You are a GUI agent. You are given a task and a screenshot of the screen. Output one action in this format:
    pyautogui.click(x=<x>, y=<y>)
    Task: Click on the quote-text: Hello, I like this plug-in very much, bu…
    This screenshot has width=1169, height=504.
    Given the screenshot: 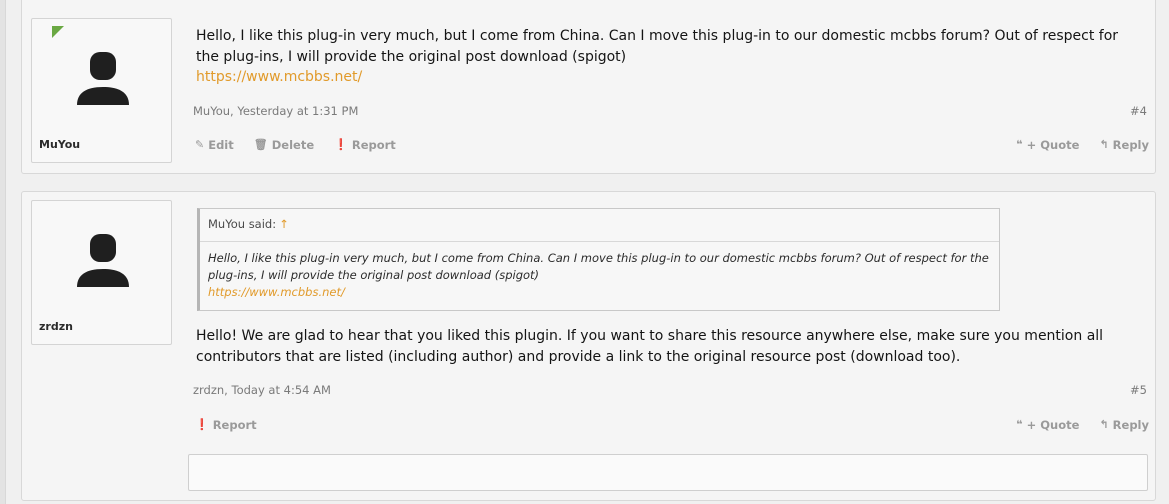 What is the action you would take?
    pyautogui.click(x=598, y=266)
    